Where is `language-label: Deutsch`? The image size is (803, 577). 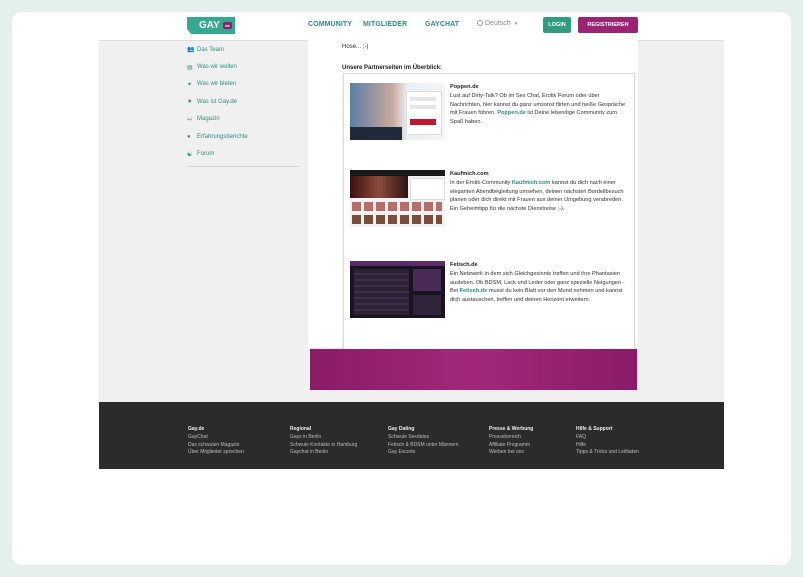
language-label: Deutsch is located at coordinates (498, 23).